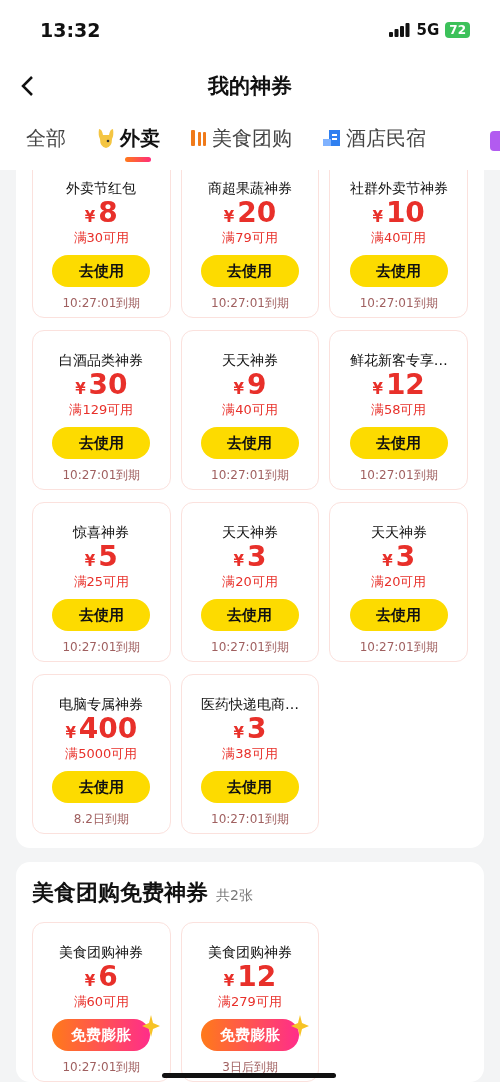 The image size is (500, 1082). I want to click on coupon-name: 电脑专属神券, so click(101, 704).